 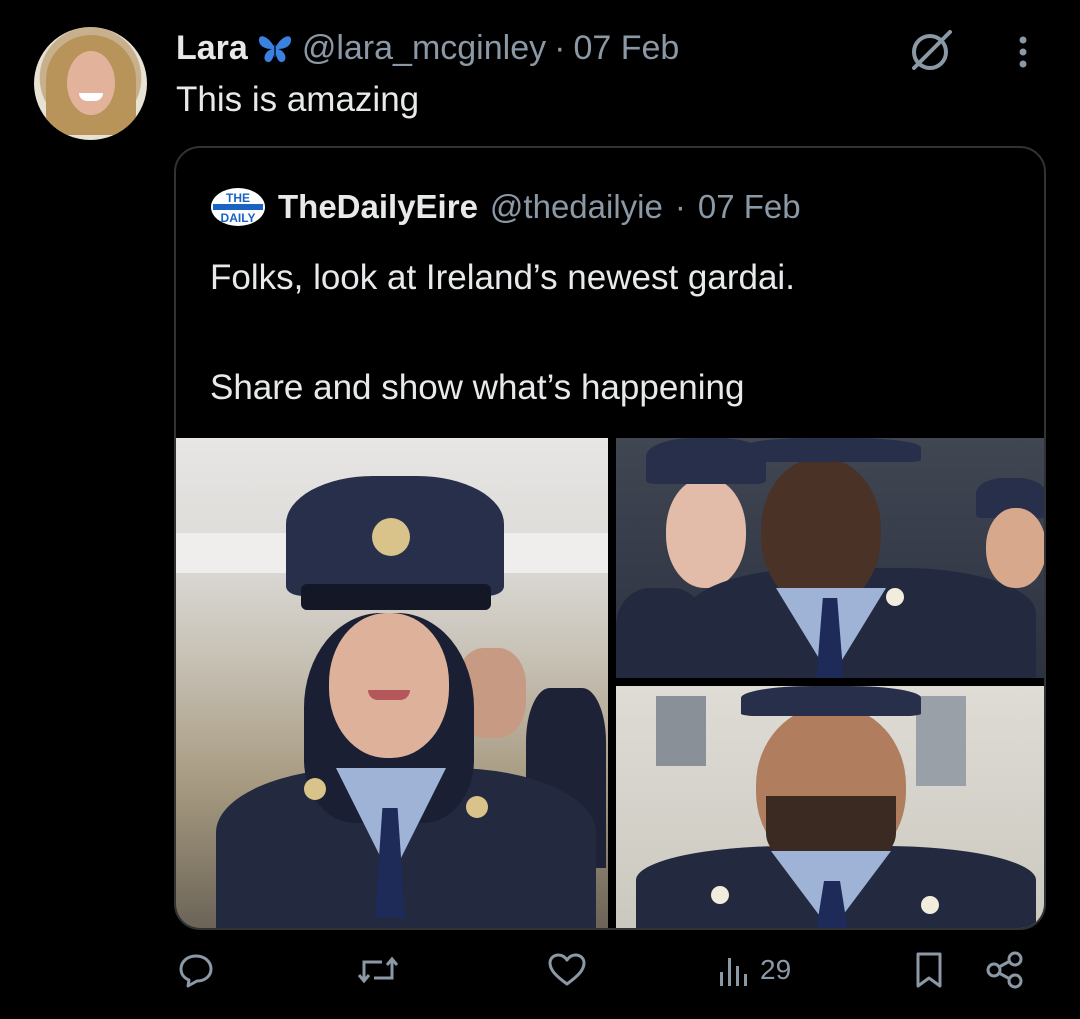 What do you see at coordinates (212, 48) in the screenshot?
I see `author-name: Lara` at bounding box center [212, 48].